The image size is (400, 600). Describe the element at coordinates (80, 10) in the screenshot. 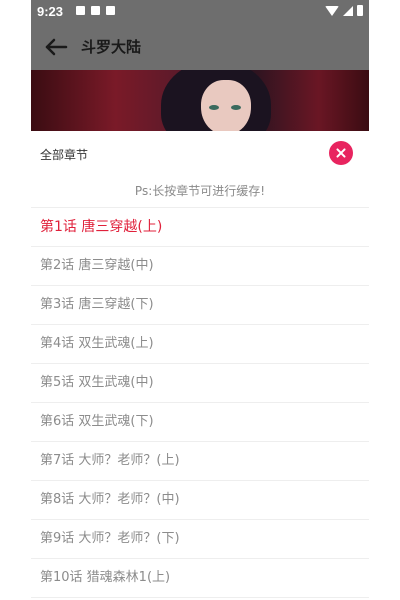

I see `gallery-notification-icon` at that location.